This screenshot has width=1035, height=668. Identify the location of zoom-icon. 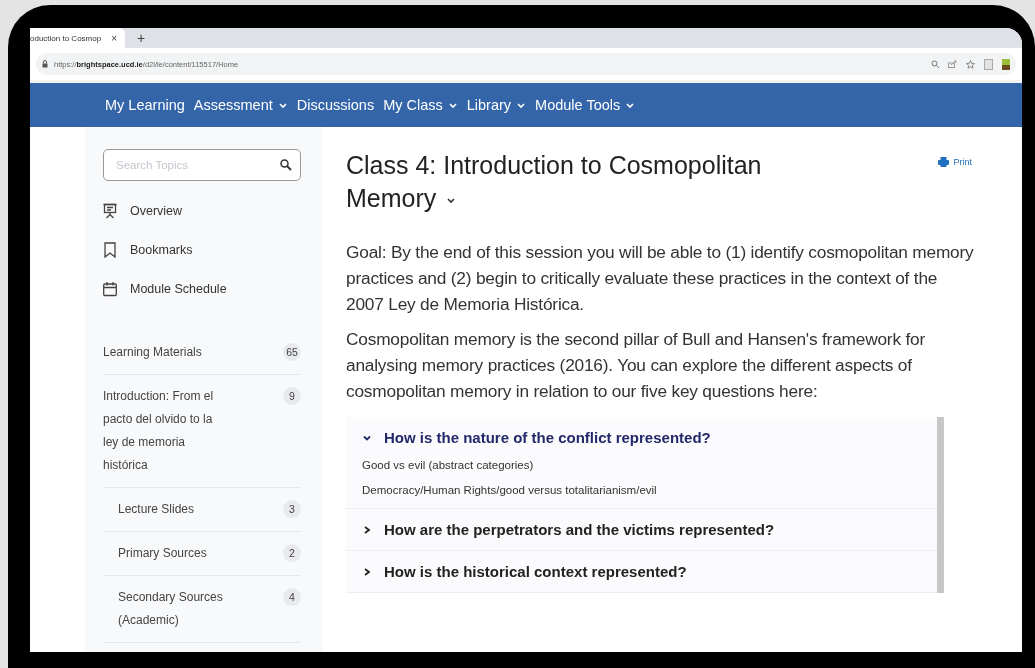
(935, 64).